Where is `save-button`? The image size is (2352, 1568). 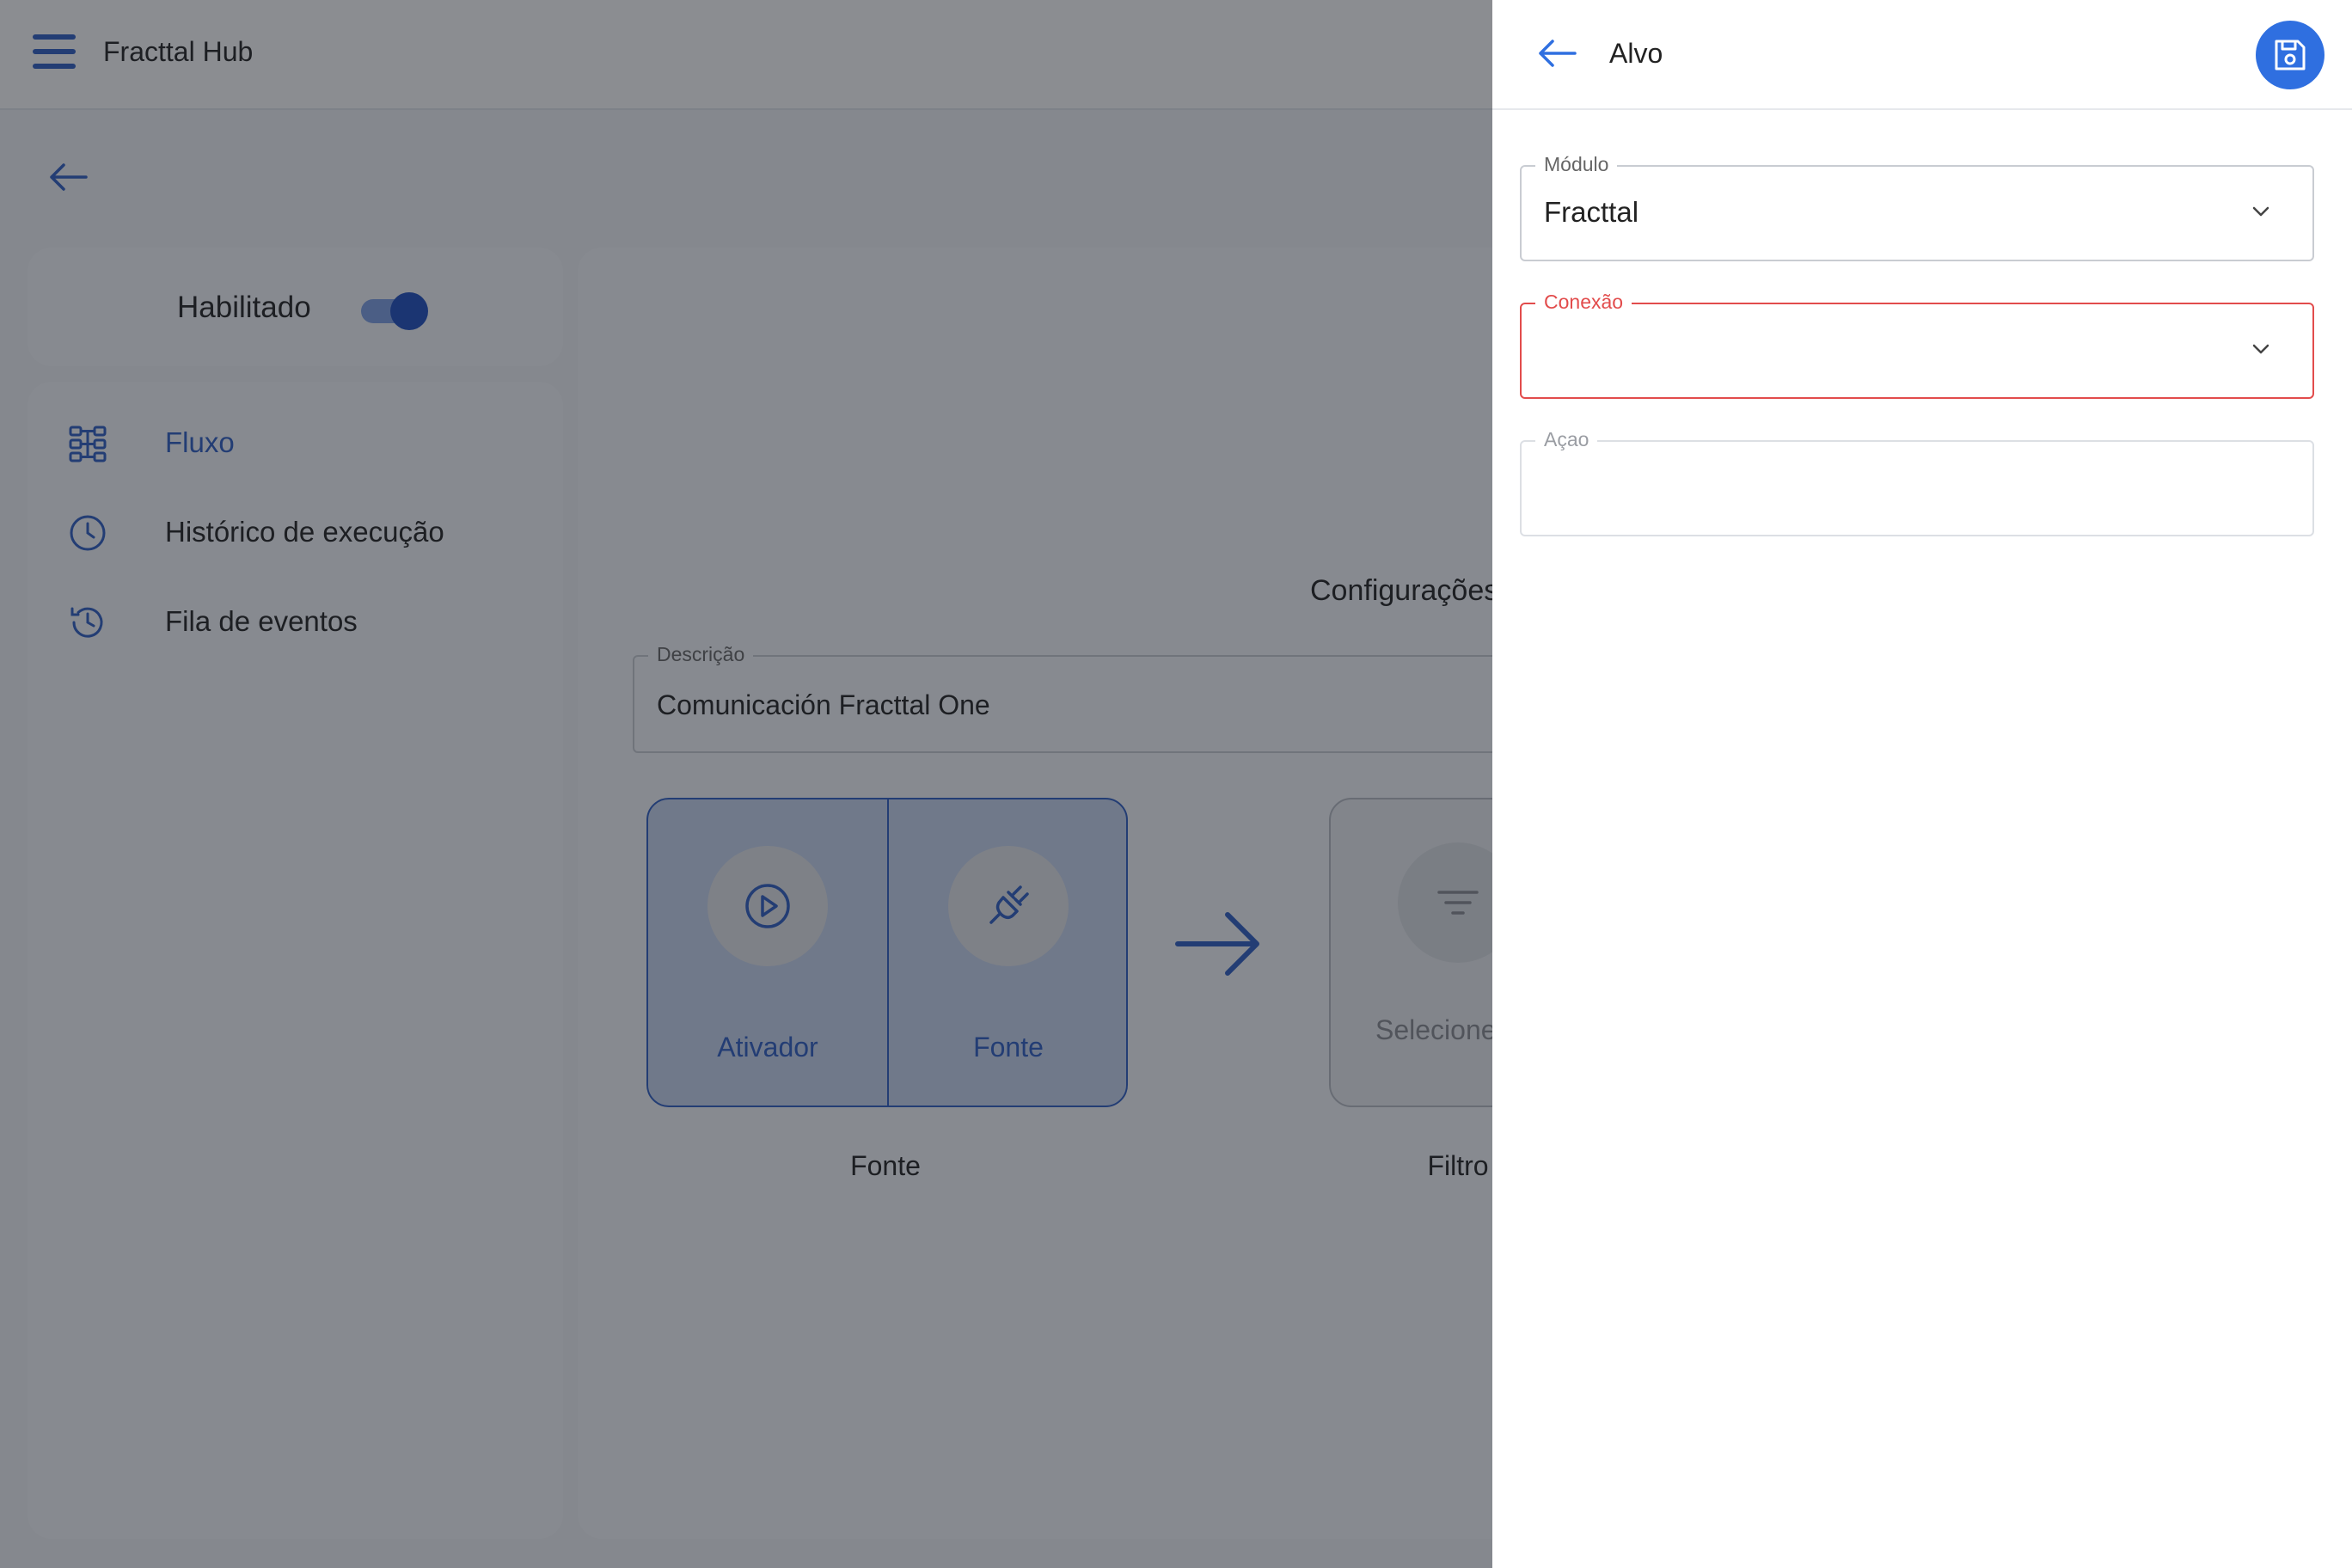
save-button is located at coordinates (2290, 55).